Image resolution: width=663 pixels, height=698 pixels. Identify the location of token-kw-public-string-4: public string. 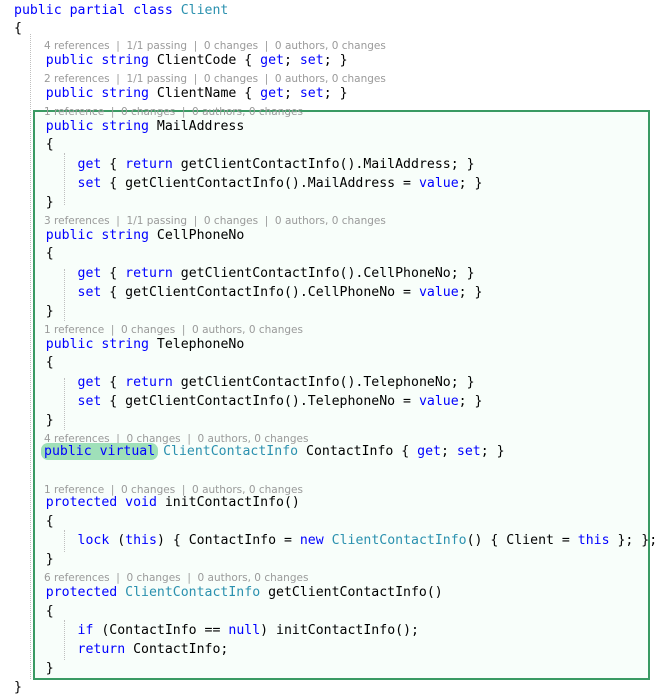
(85, 235).